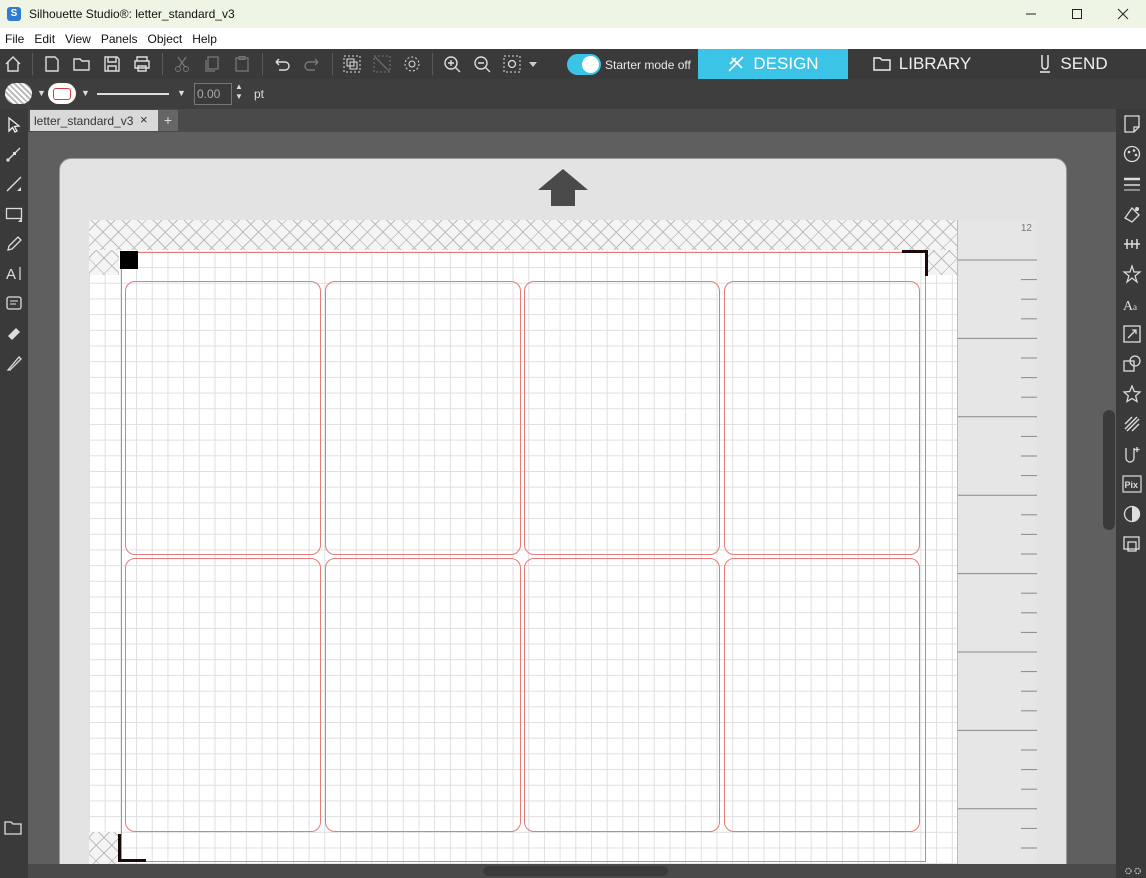 The image size is (1146, 878). What do you see at coordinates (736, 64) in the screenshot?
I see `design-icon` at bounding box center [736, 64].